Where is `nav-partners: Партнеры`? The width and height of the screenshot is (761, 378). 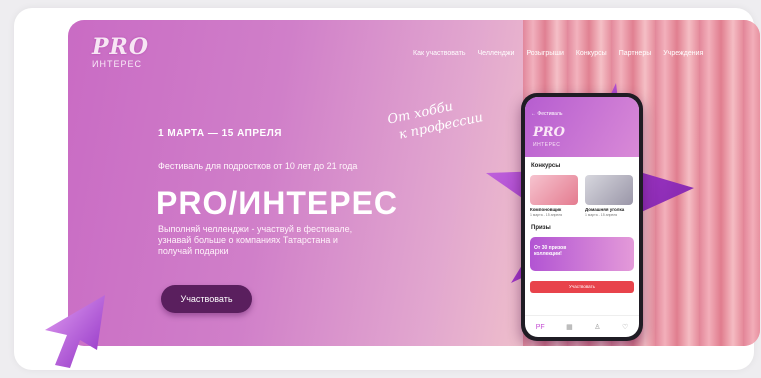
nav-partners: Партнеры is located at coordinates (635, 53).